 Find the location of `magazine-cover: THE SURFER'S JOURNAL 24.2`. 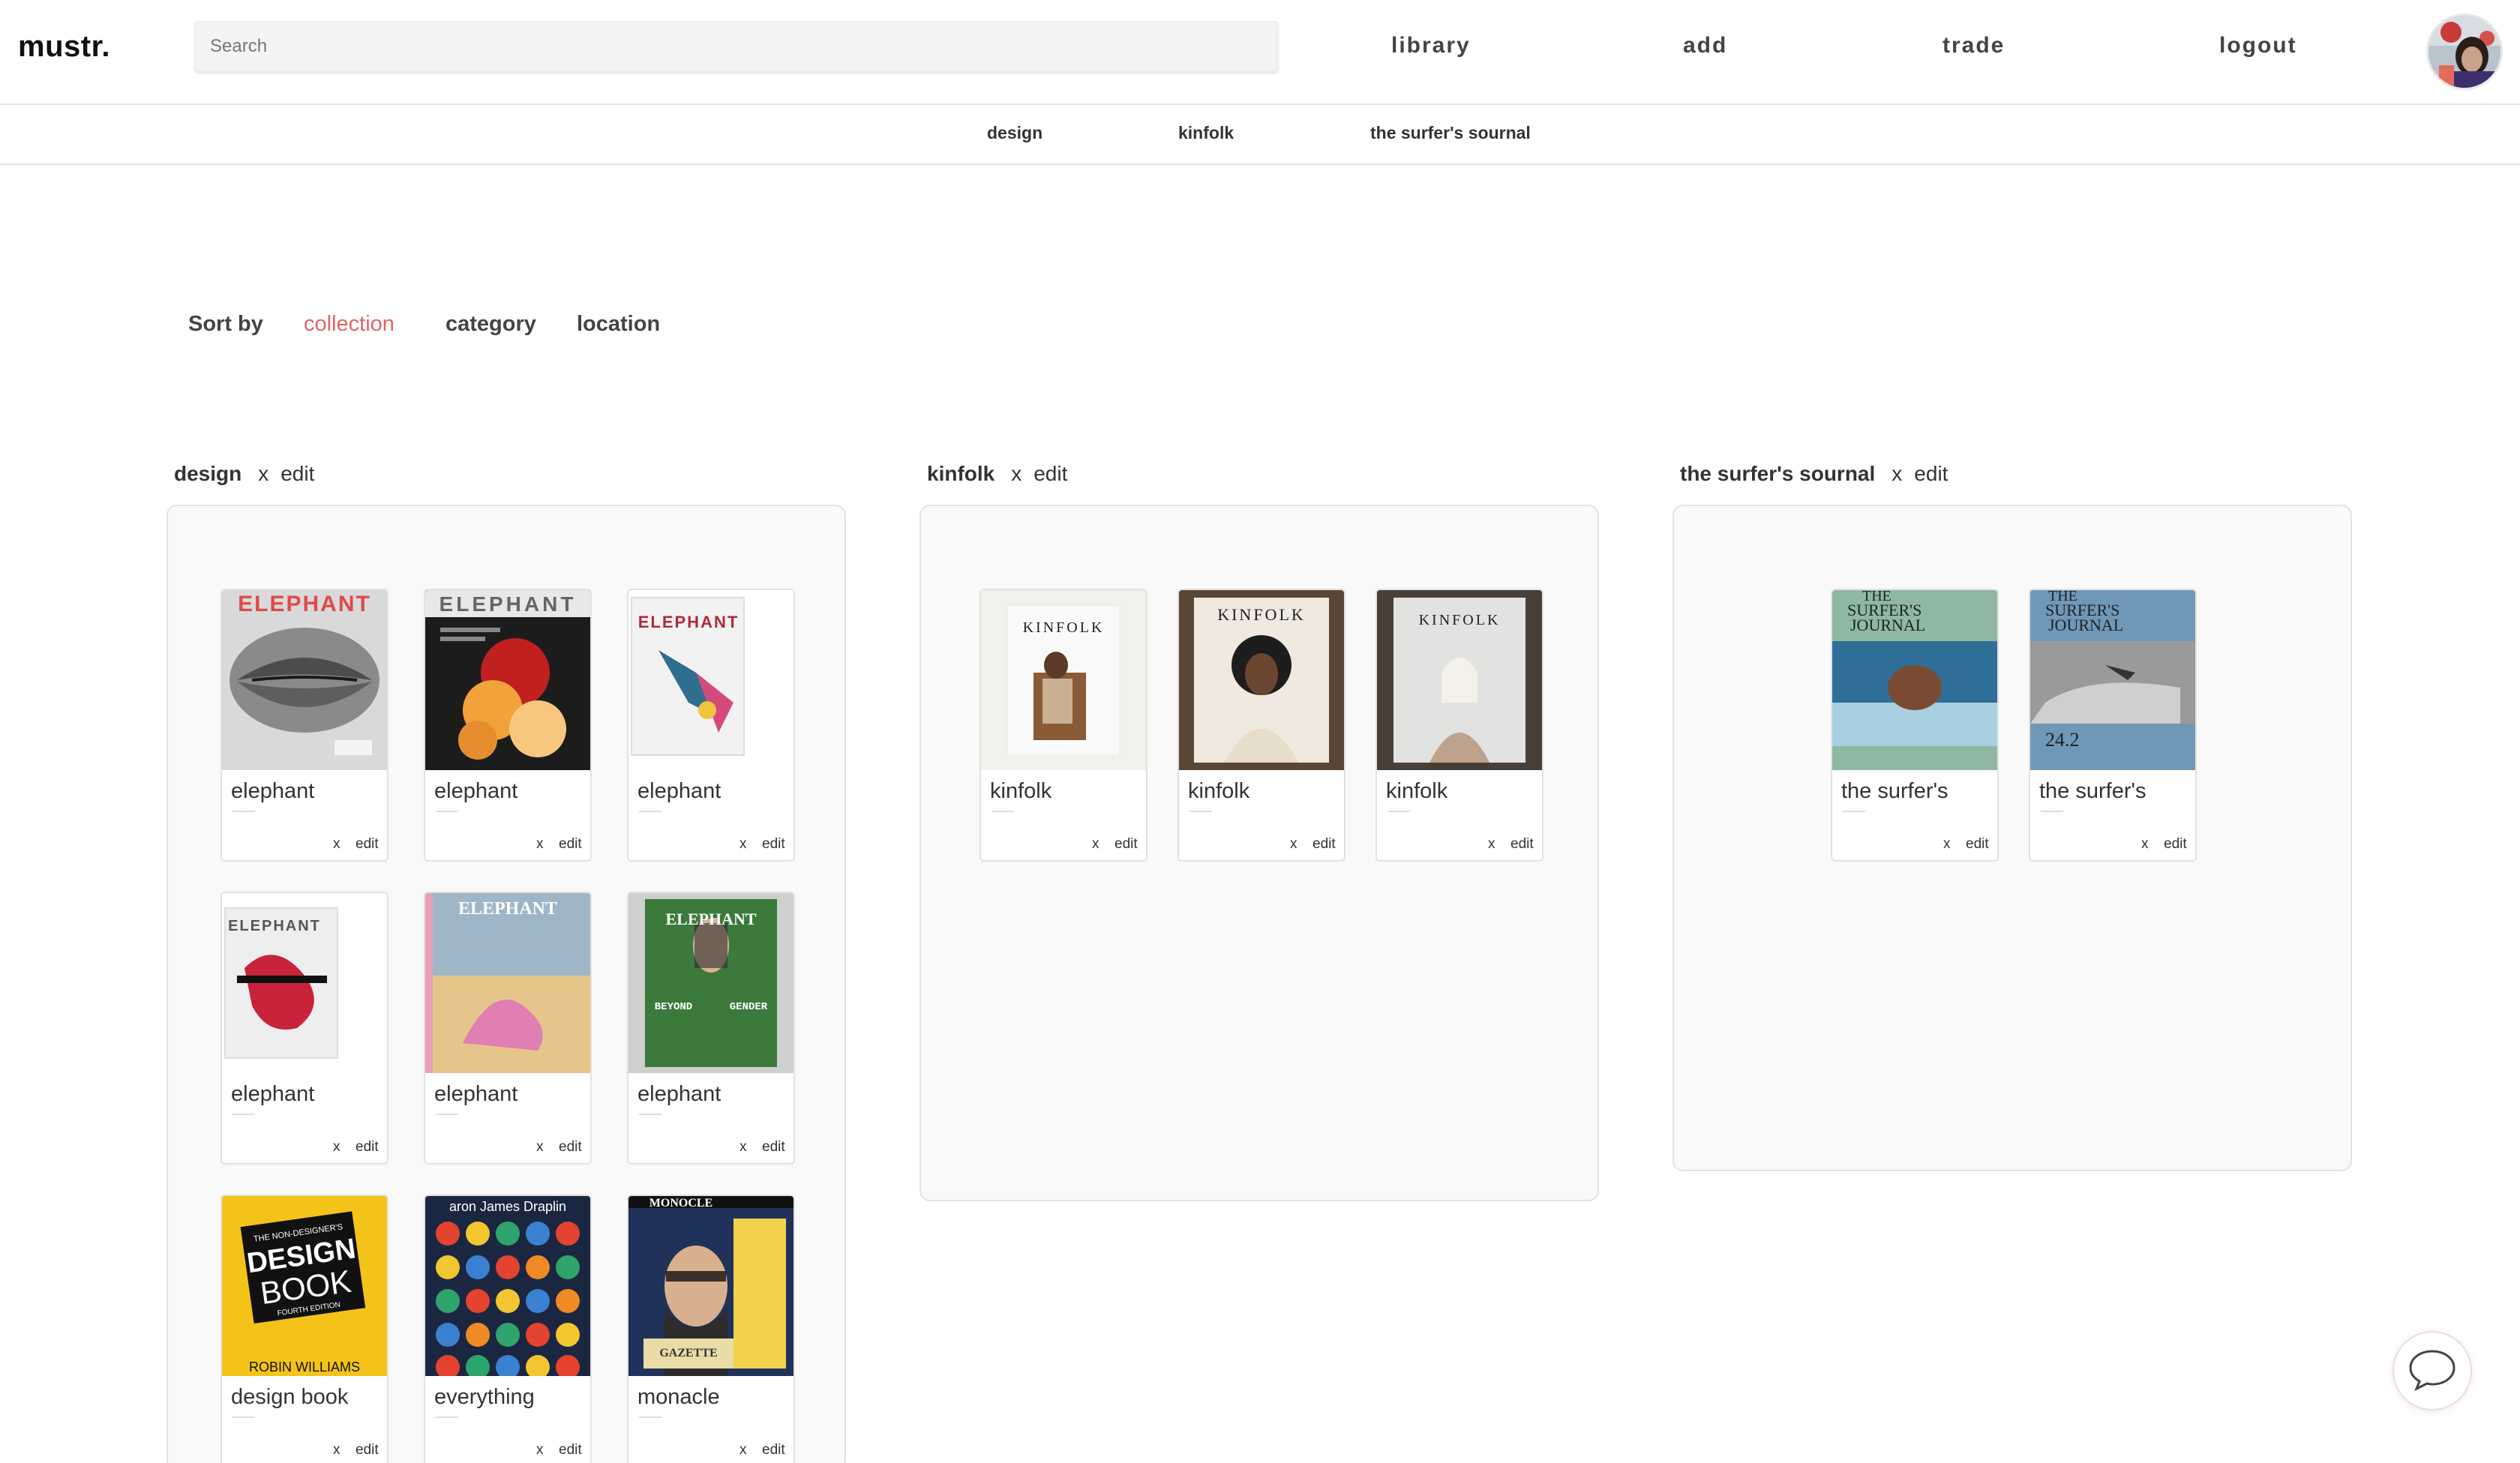

magazine-cover: THE SURFER'S JOURNAL 24.2 is located at coordinates (2112, 680).